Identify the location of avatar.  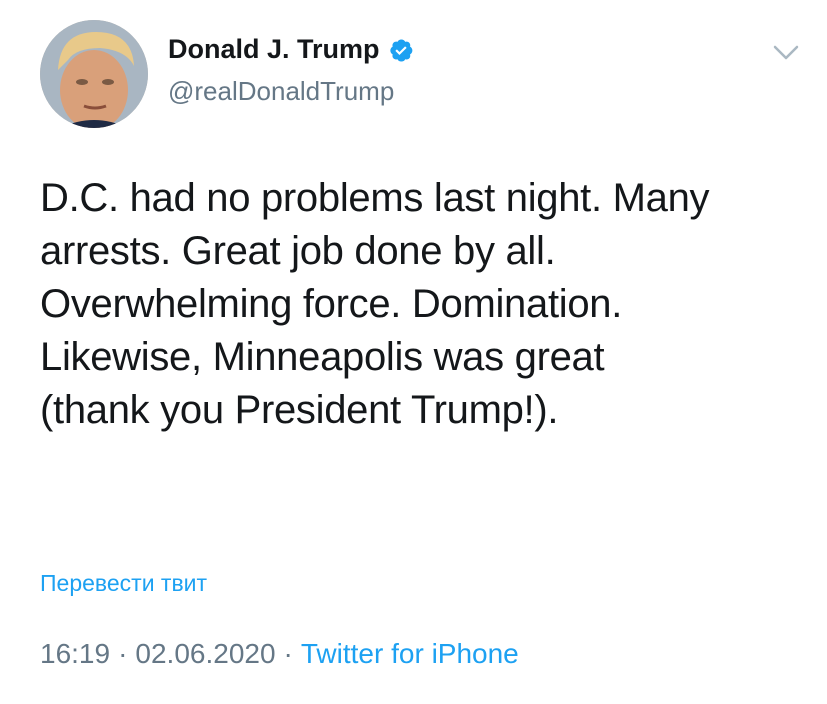
(94, 74).